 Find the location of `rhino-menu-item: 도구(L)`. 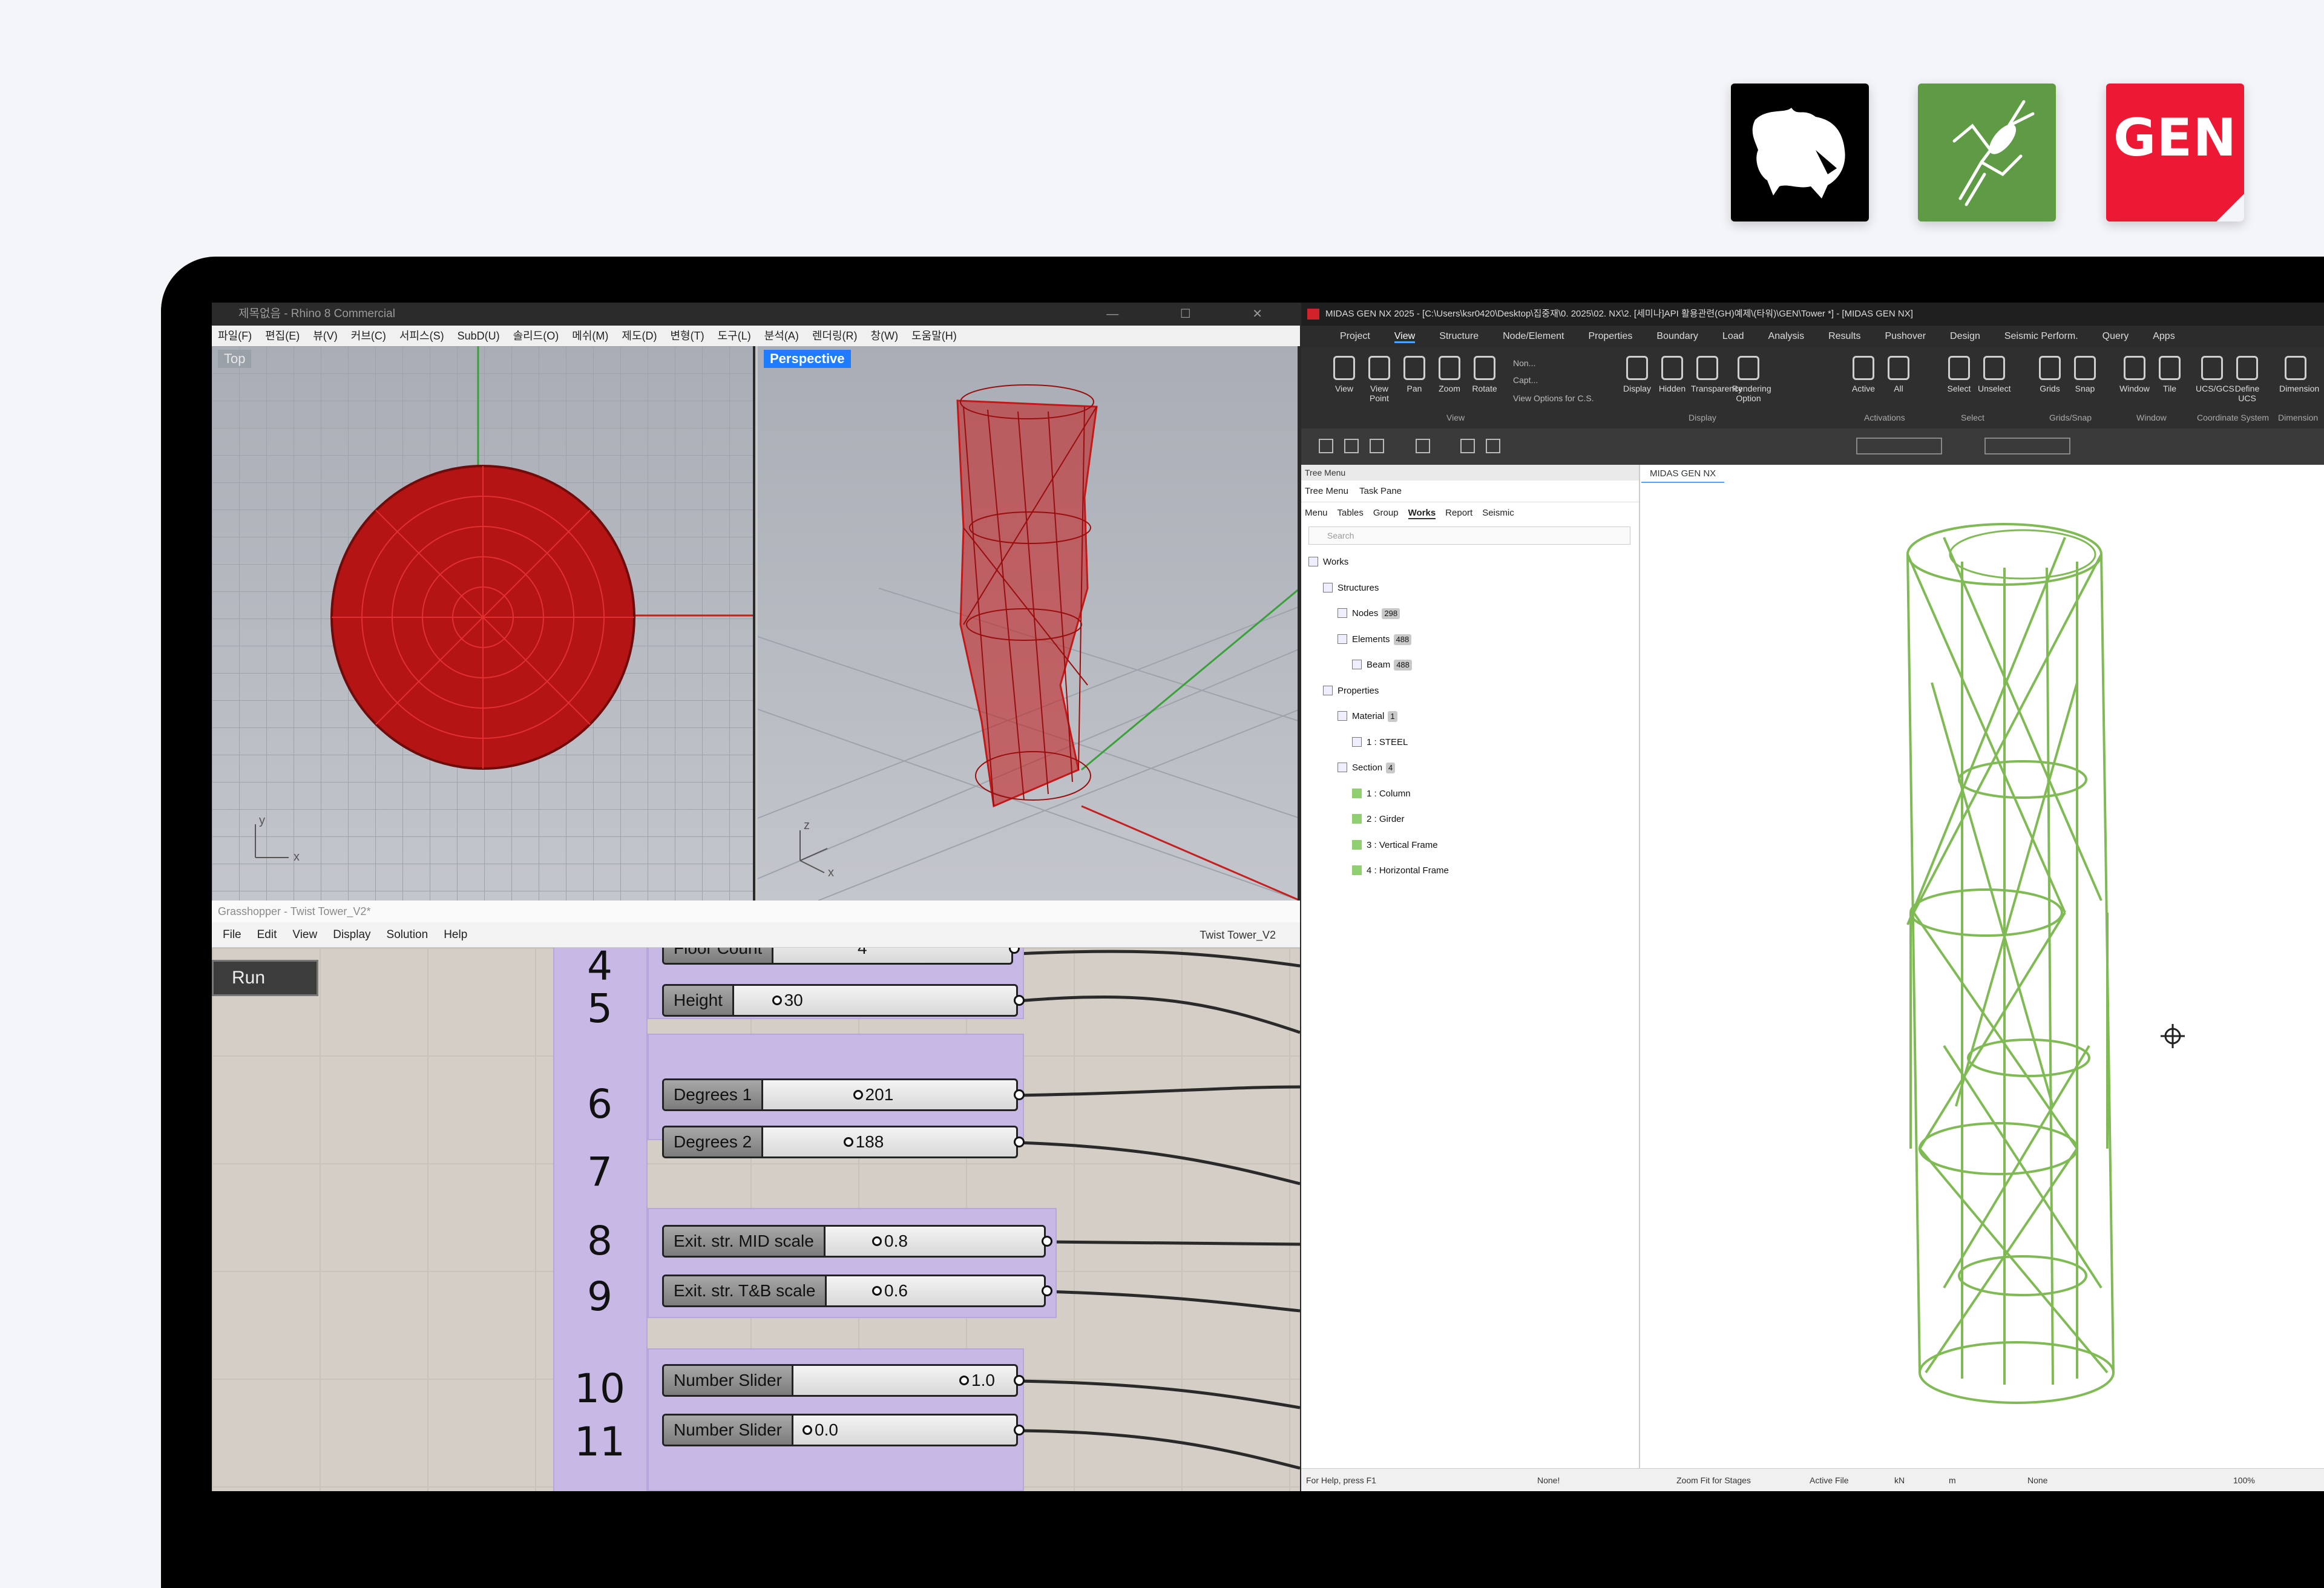

rhino-menu-item: 도구(L) is located at coordinates (734, 336).